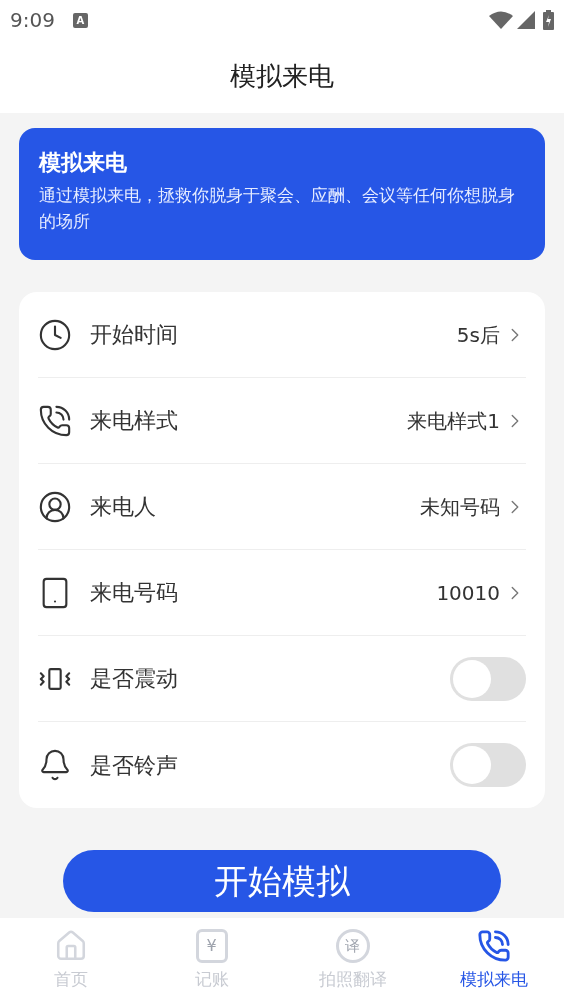  What do you see at coordinates (134, 593) in the screenshot?
I see `setting-label: 来电号码` at bounding box center [134, 593].